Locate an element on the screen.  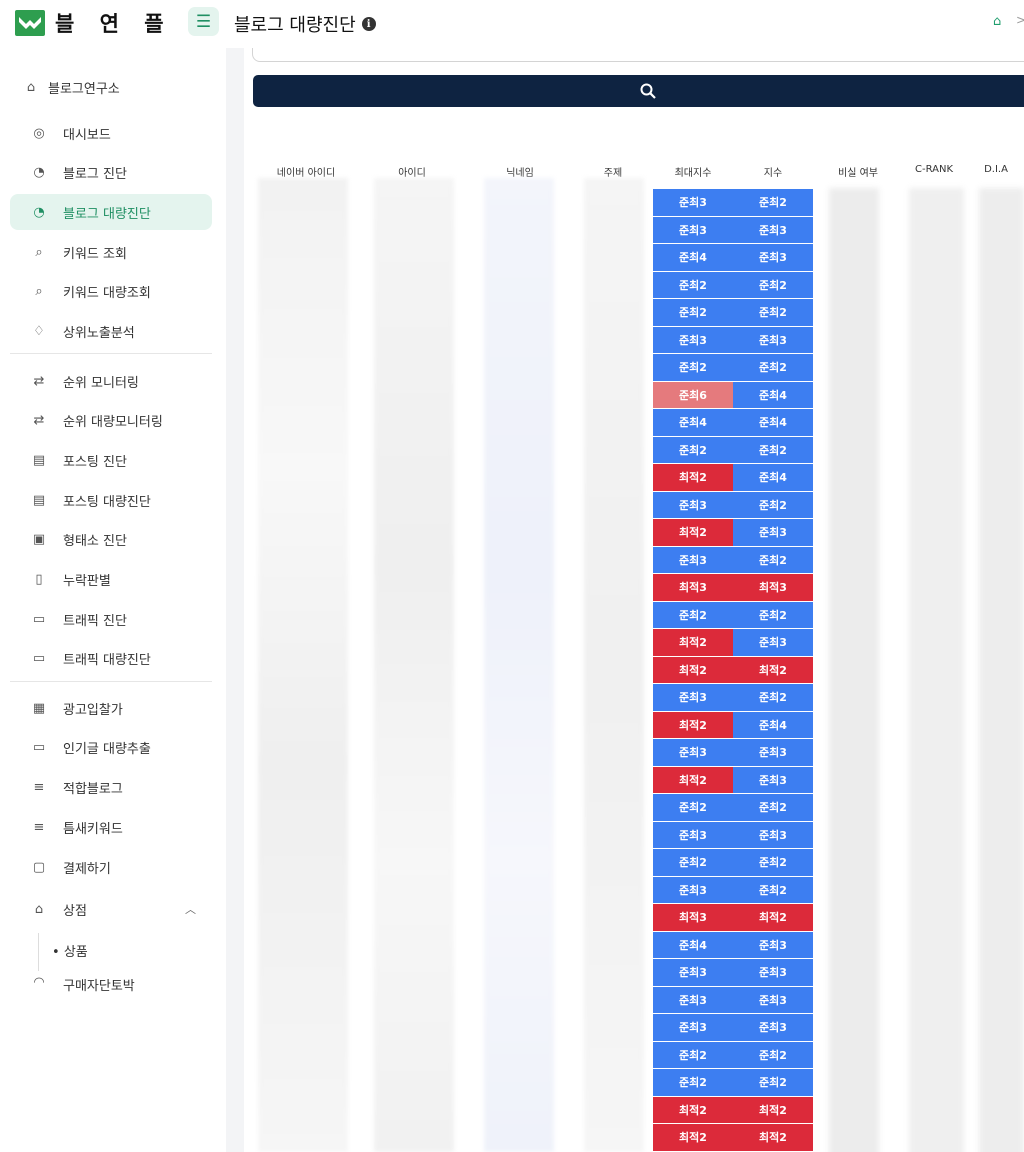
brand-name: 블 연 플 is located at coordinates (114, 24).